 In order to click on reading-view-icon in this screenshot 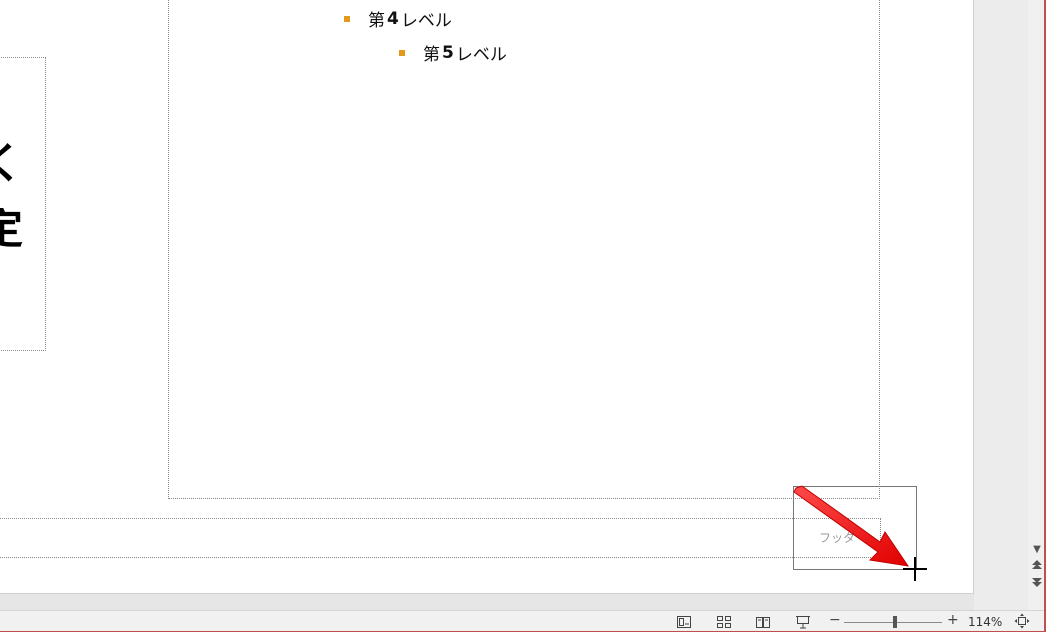, I will do `click(763, 622)`.